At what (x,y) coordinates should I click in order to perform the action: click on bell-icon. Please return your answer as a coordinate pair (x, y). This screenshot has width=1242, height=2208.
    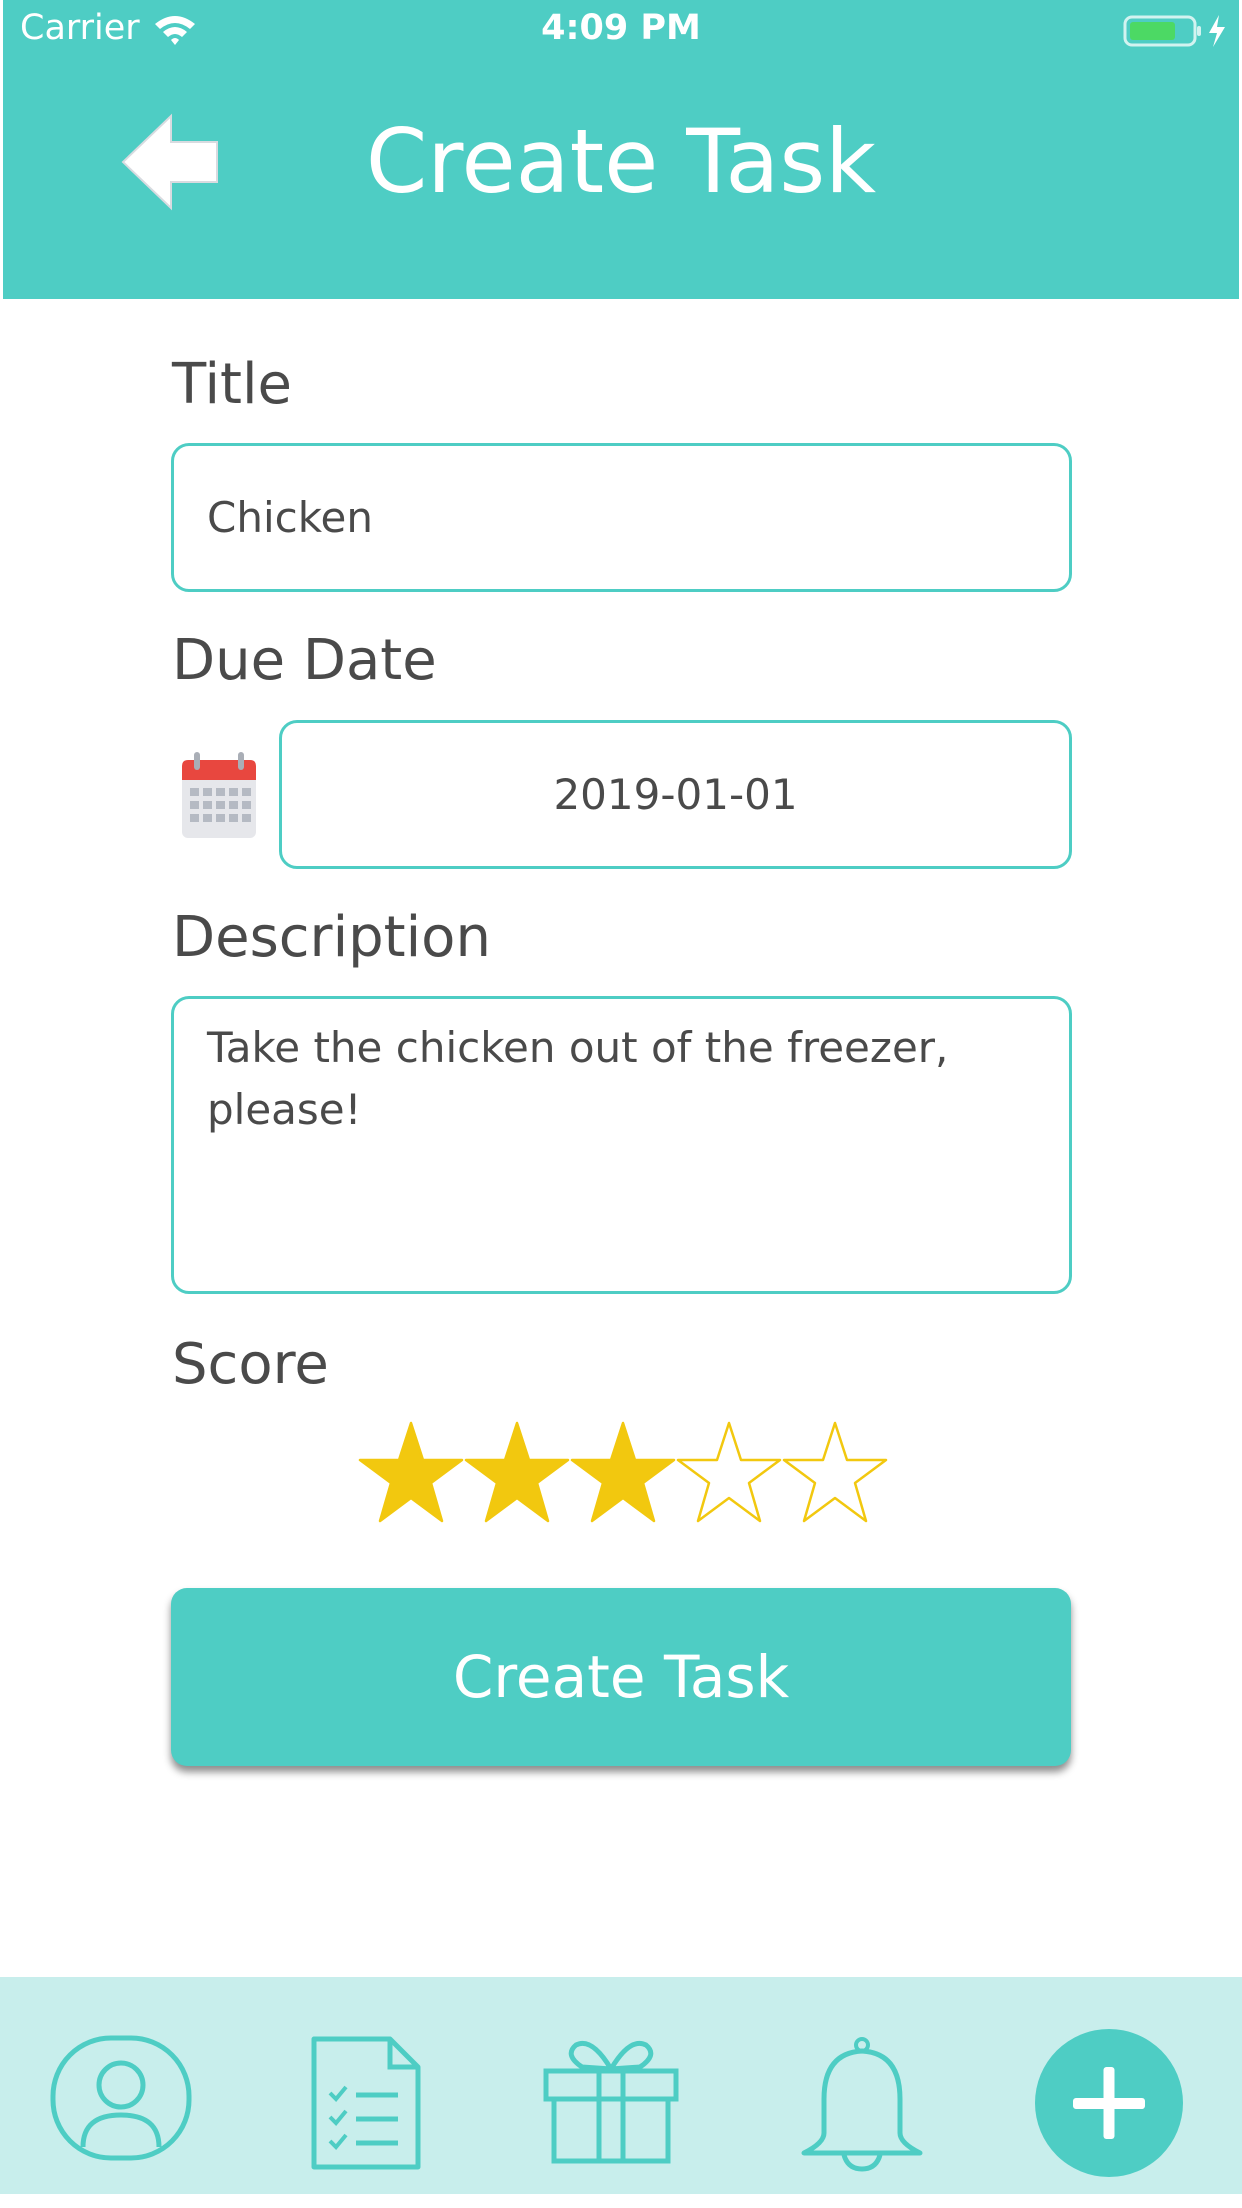
    Looking at the image, I should click on (862, 2104).